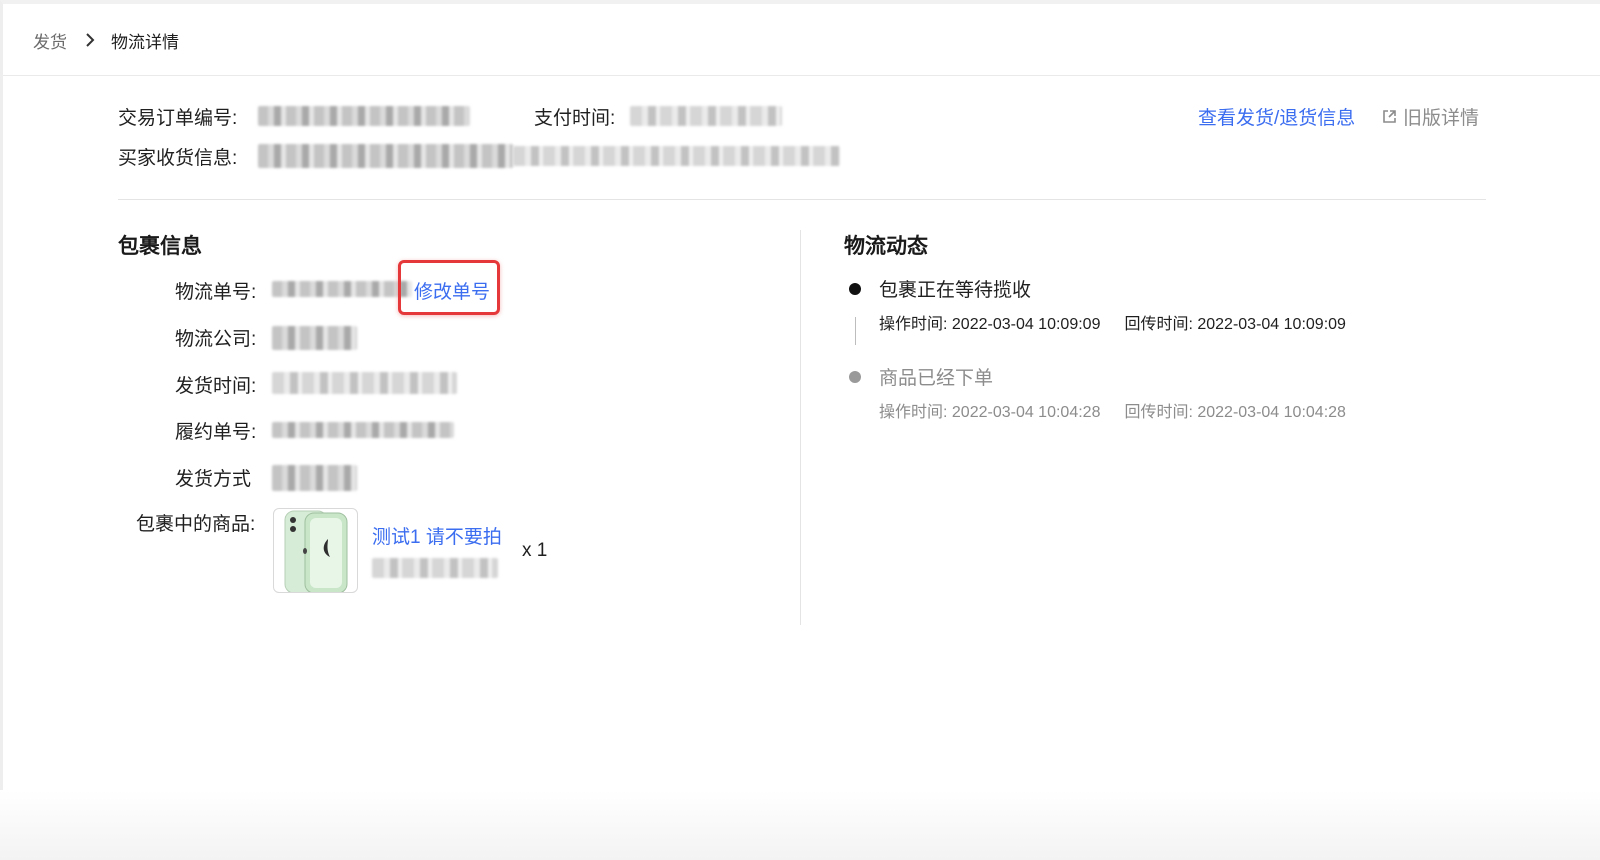 The image size is (1600, 860). I want to click on timeline-event-status: 包裹正在等待揽收, so click(955, 290).